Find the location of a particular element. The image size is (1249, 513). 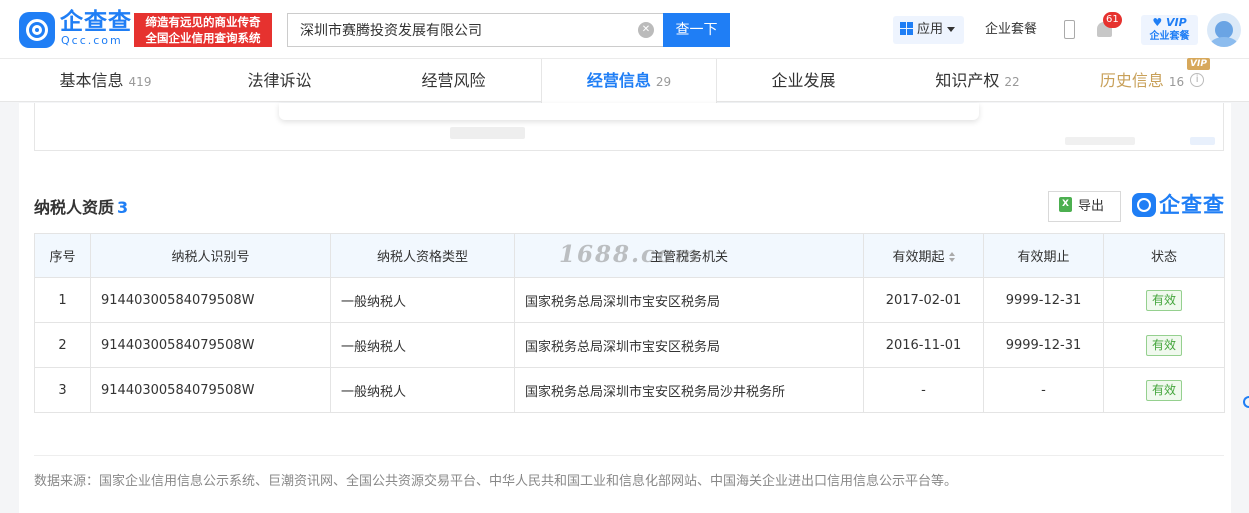

end-date-cell: - is located at coordinates (1043, 390).